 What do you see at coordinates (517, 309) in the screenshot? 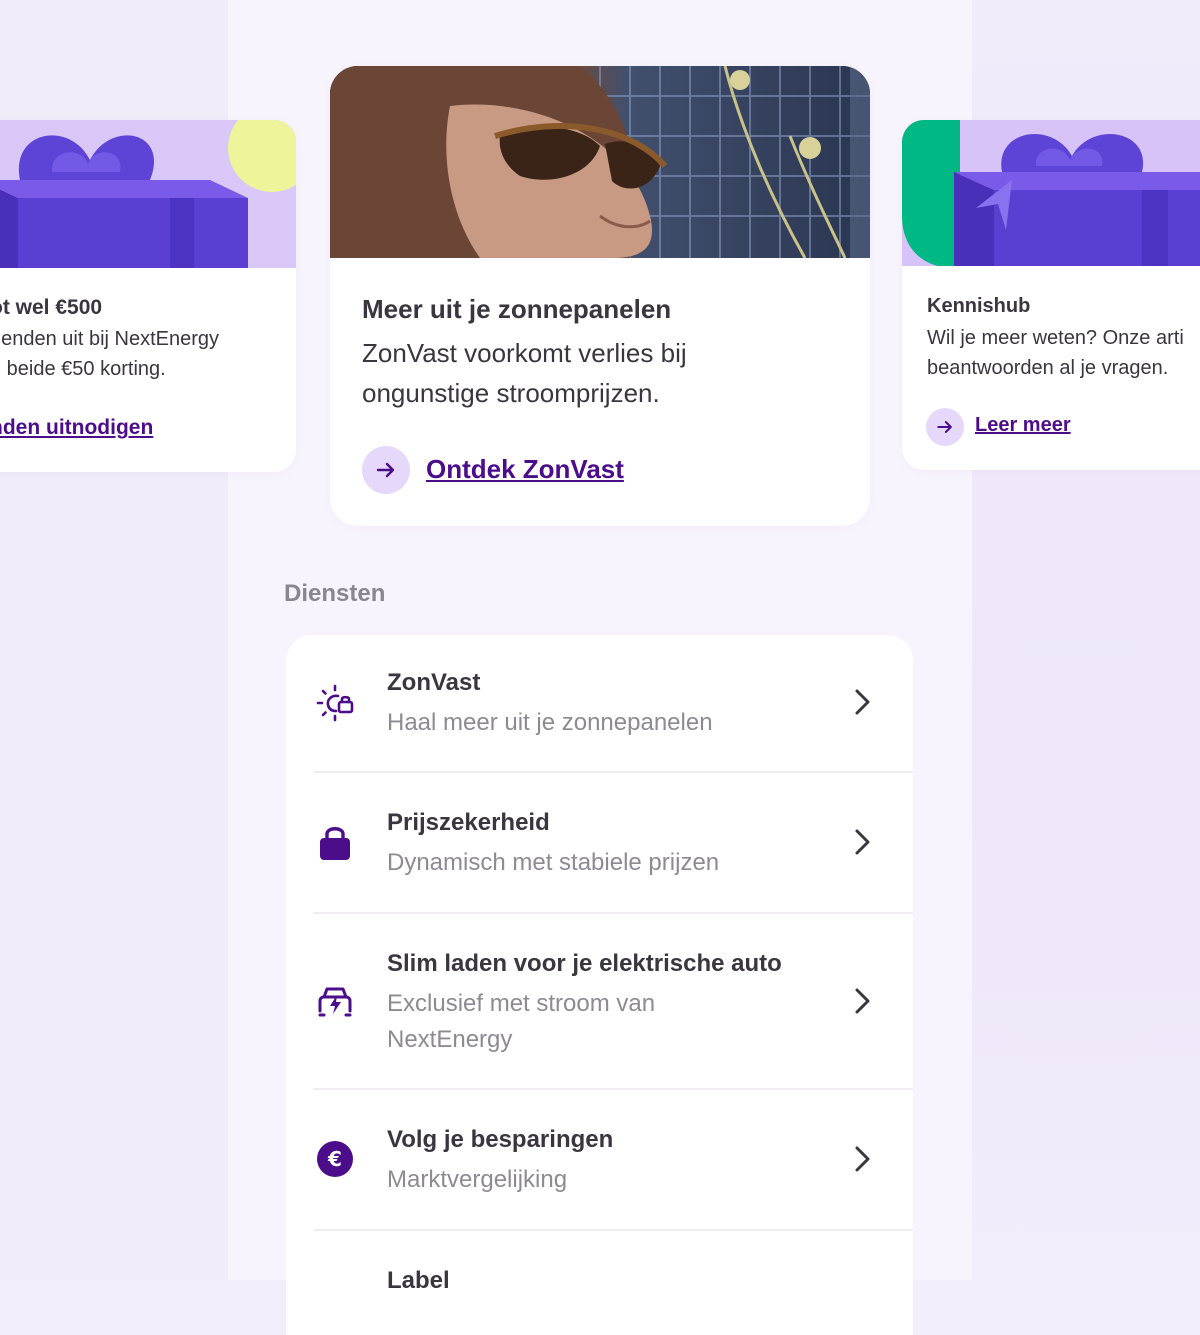
I see `card-title: Meer uit je zonnepanelen` at bounding box center [517, 309].